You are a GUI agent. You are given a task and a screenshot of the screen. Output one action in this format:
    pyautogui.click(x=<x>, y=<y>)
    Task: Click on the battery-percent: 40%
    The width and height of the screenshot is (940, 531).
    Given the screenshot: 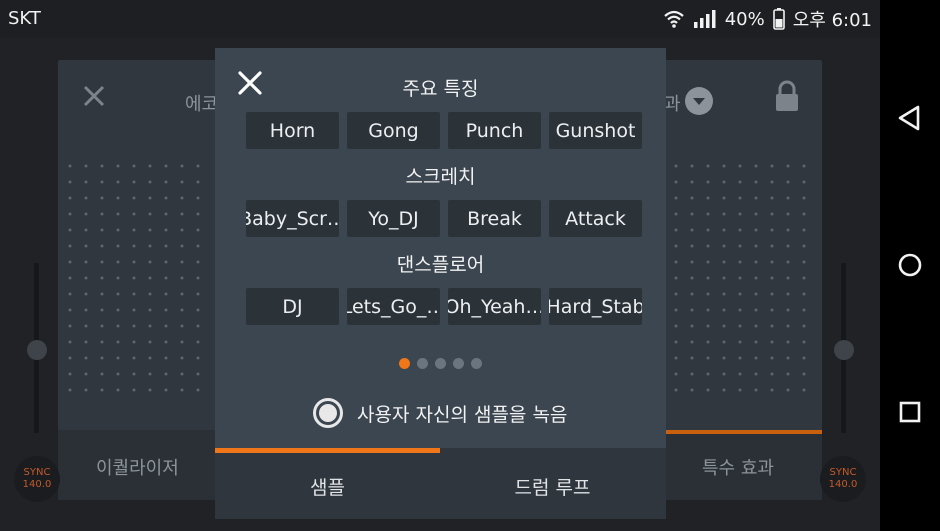 What is the action you would take?
    pyautogui.click(x=744, y=19)
    